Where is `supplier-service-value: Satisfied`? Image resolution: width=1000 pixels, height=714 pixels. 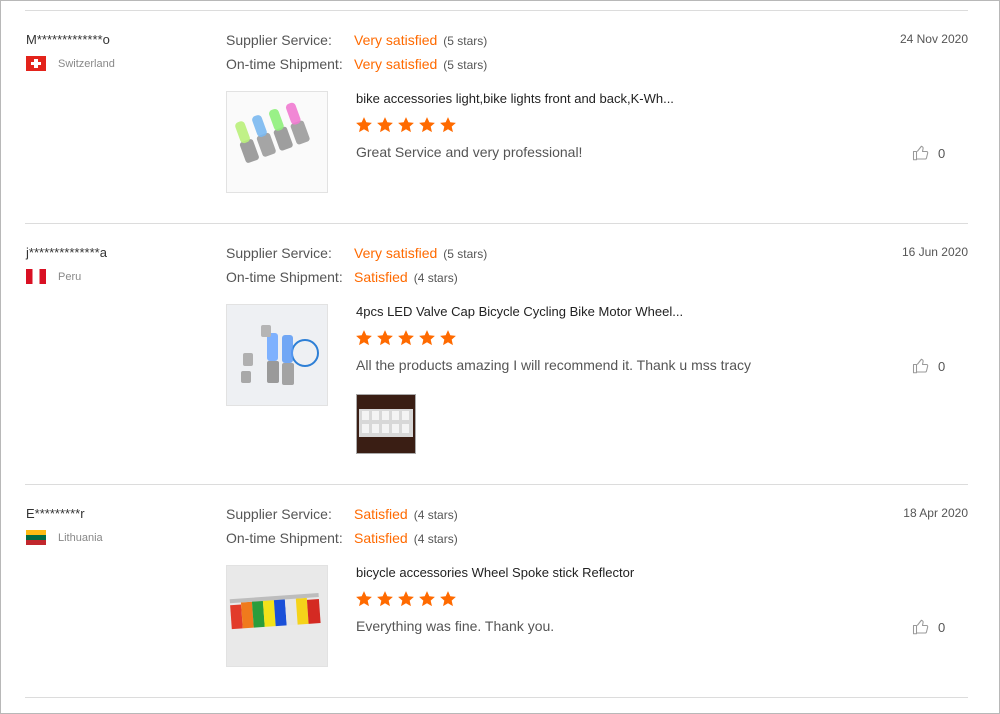
supplier-service-value: Satisfied is located at coordinates (381, 514).